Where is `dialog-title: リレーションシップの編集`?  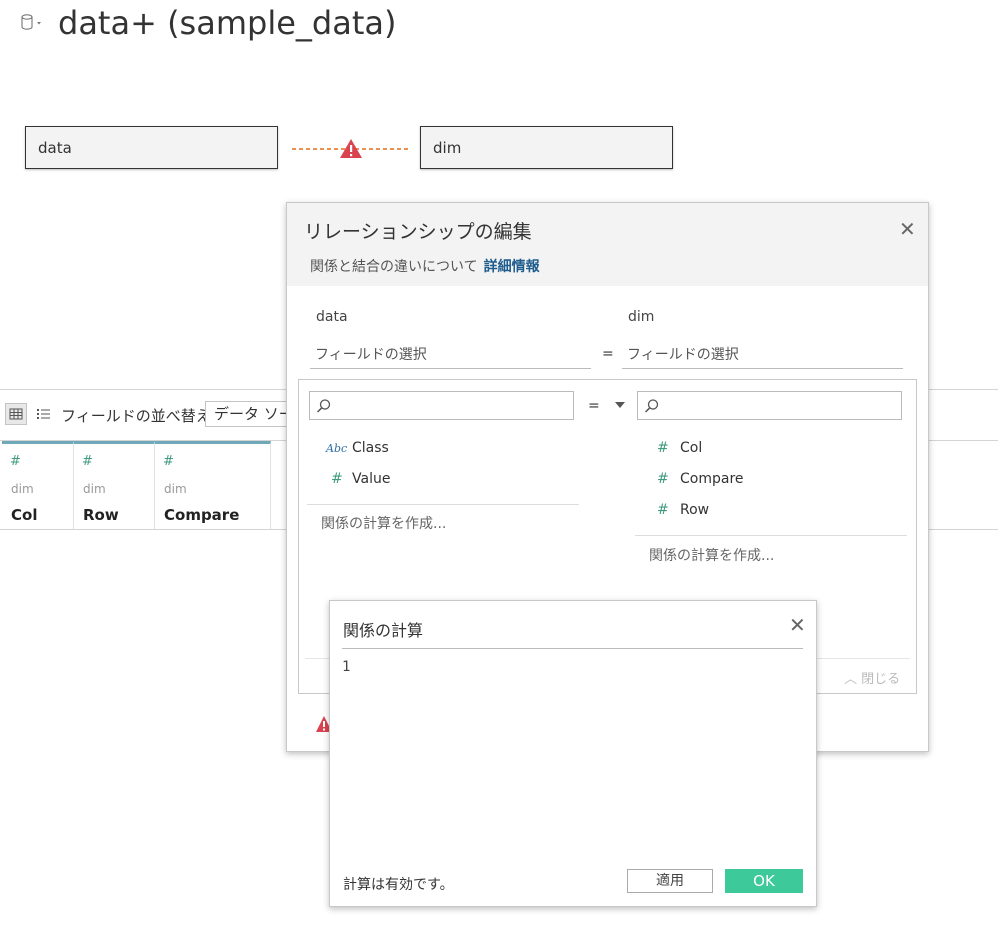 dialog-title: リレーションシップの編集 is located at coordinates (418, 232).